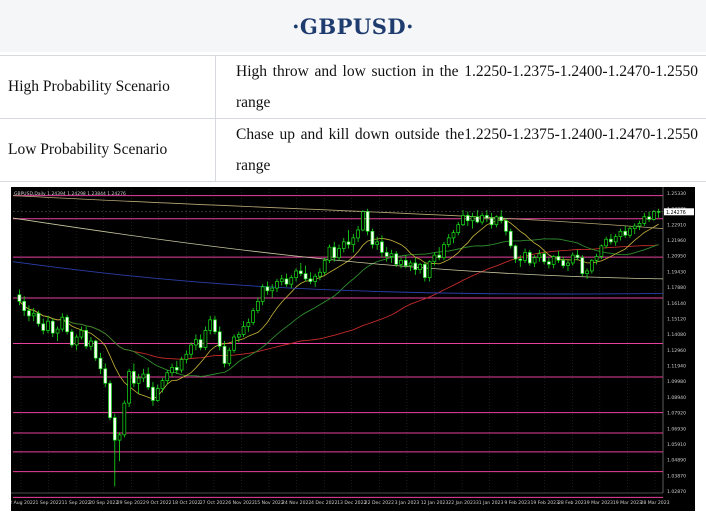 The height and width of the screenshot is (516, 706). What do you see at coordinates (676, 351) in the screenshot?
I see `y-tick-label: 1.12960` at bounding box center [676, 351].